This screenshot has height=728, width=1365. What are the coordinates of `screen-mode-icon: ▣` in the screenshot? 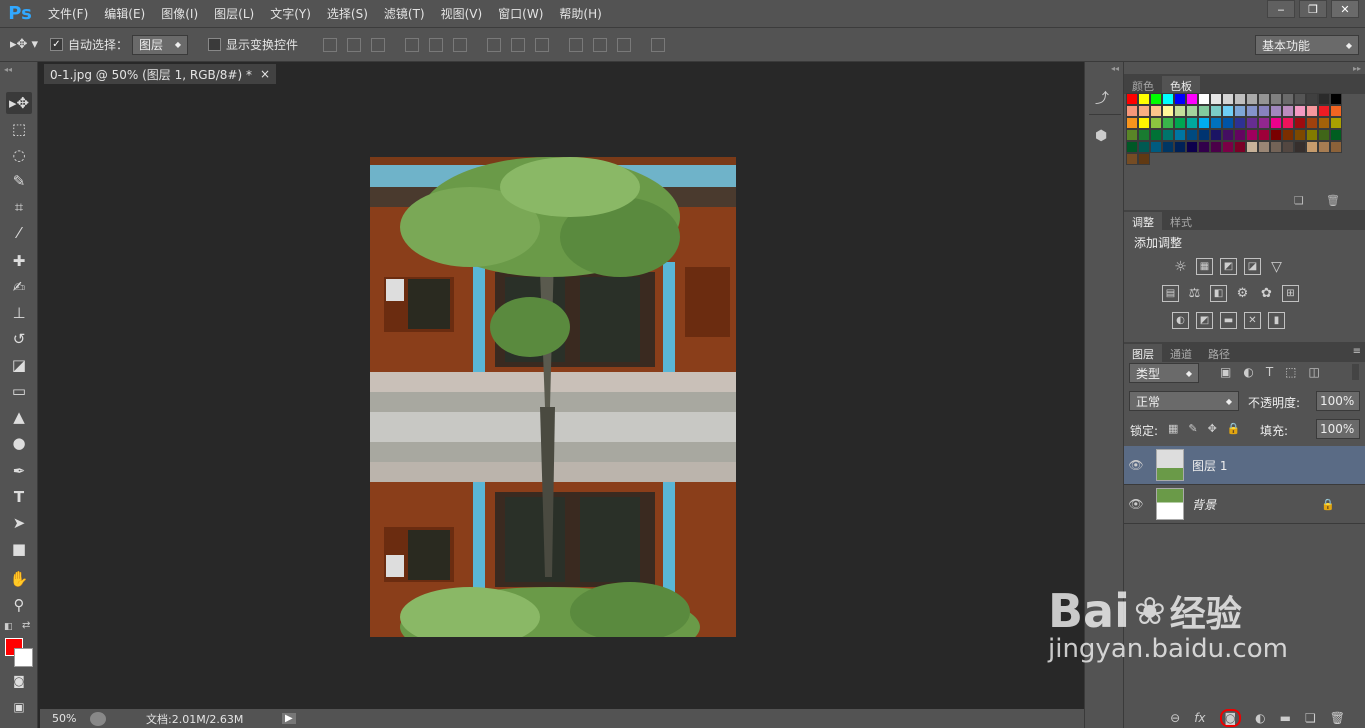 It's located at (19, 707).